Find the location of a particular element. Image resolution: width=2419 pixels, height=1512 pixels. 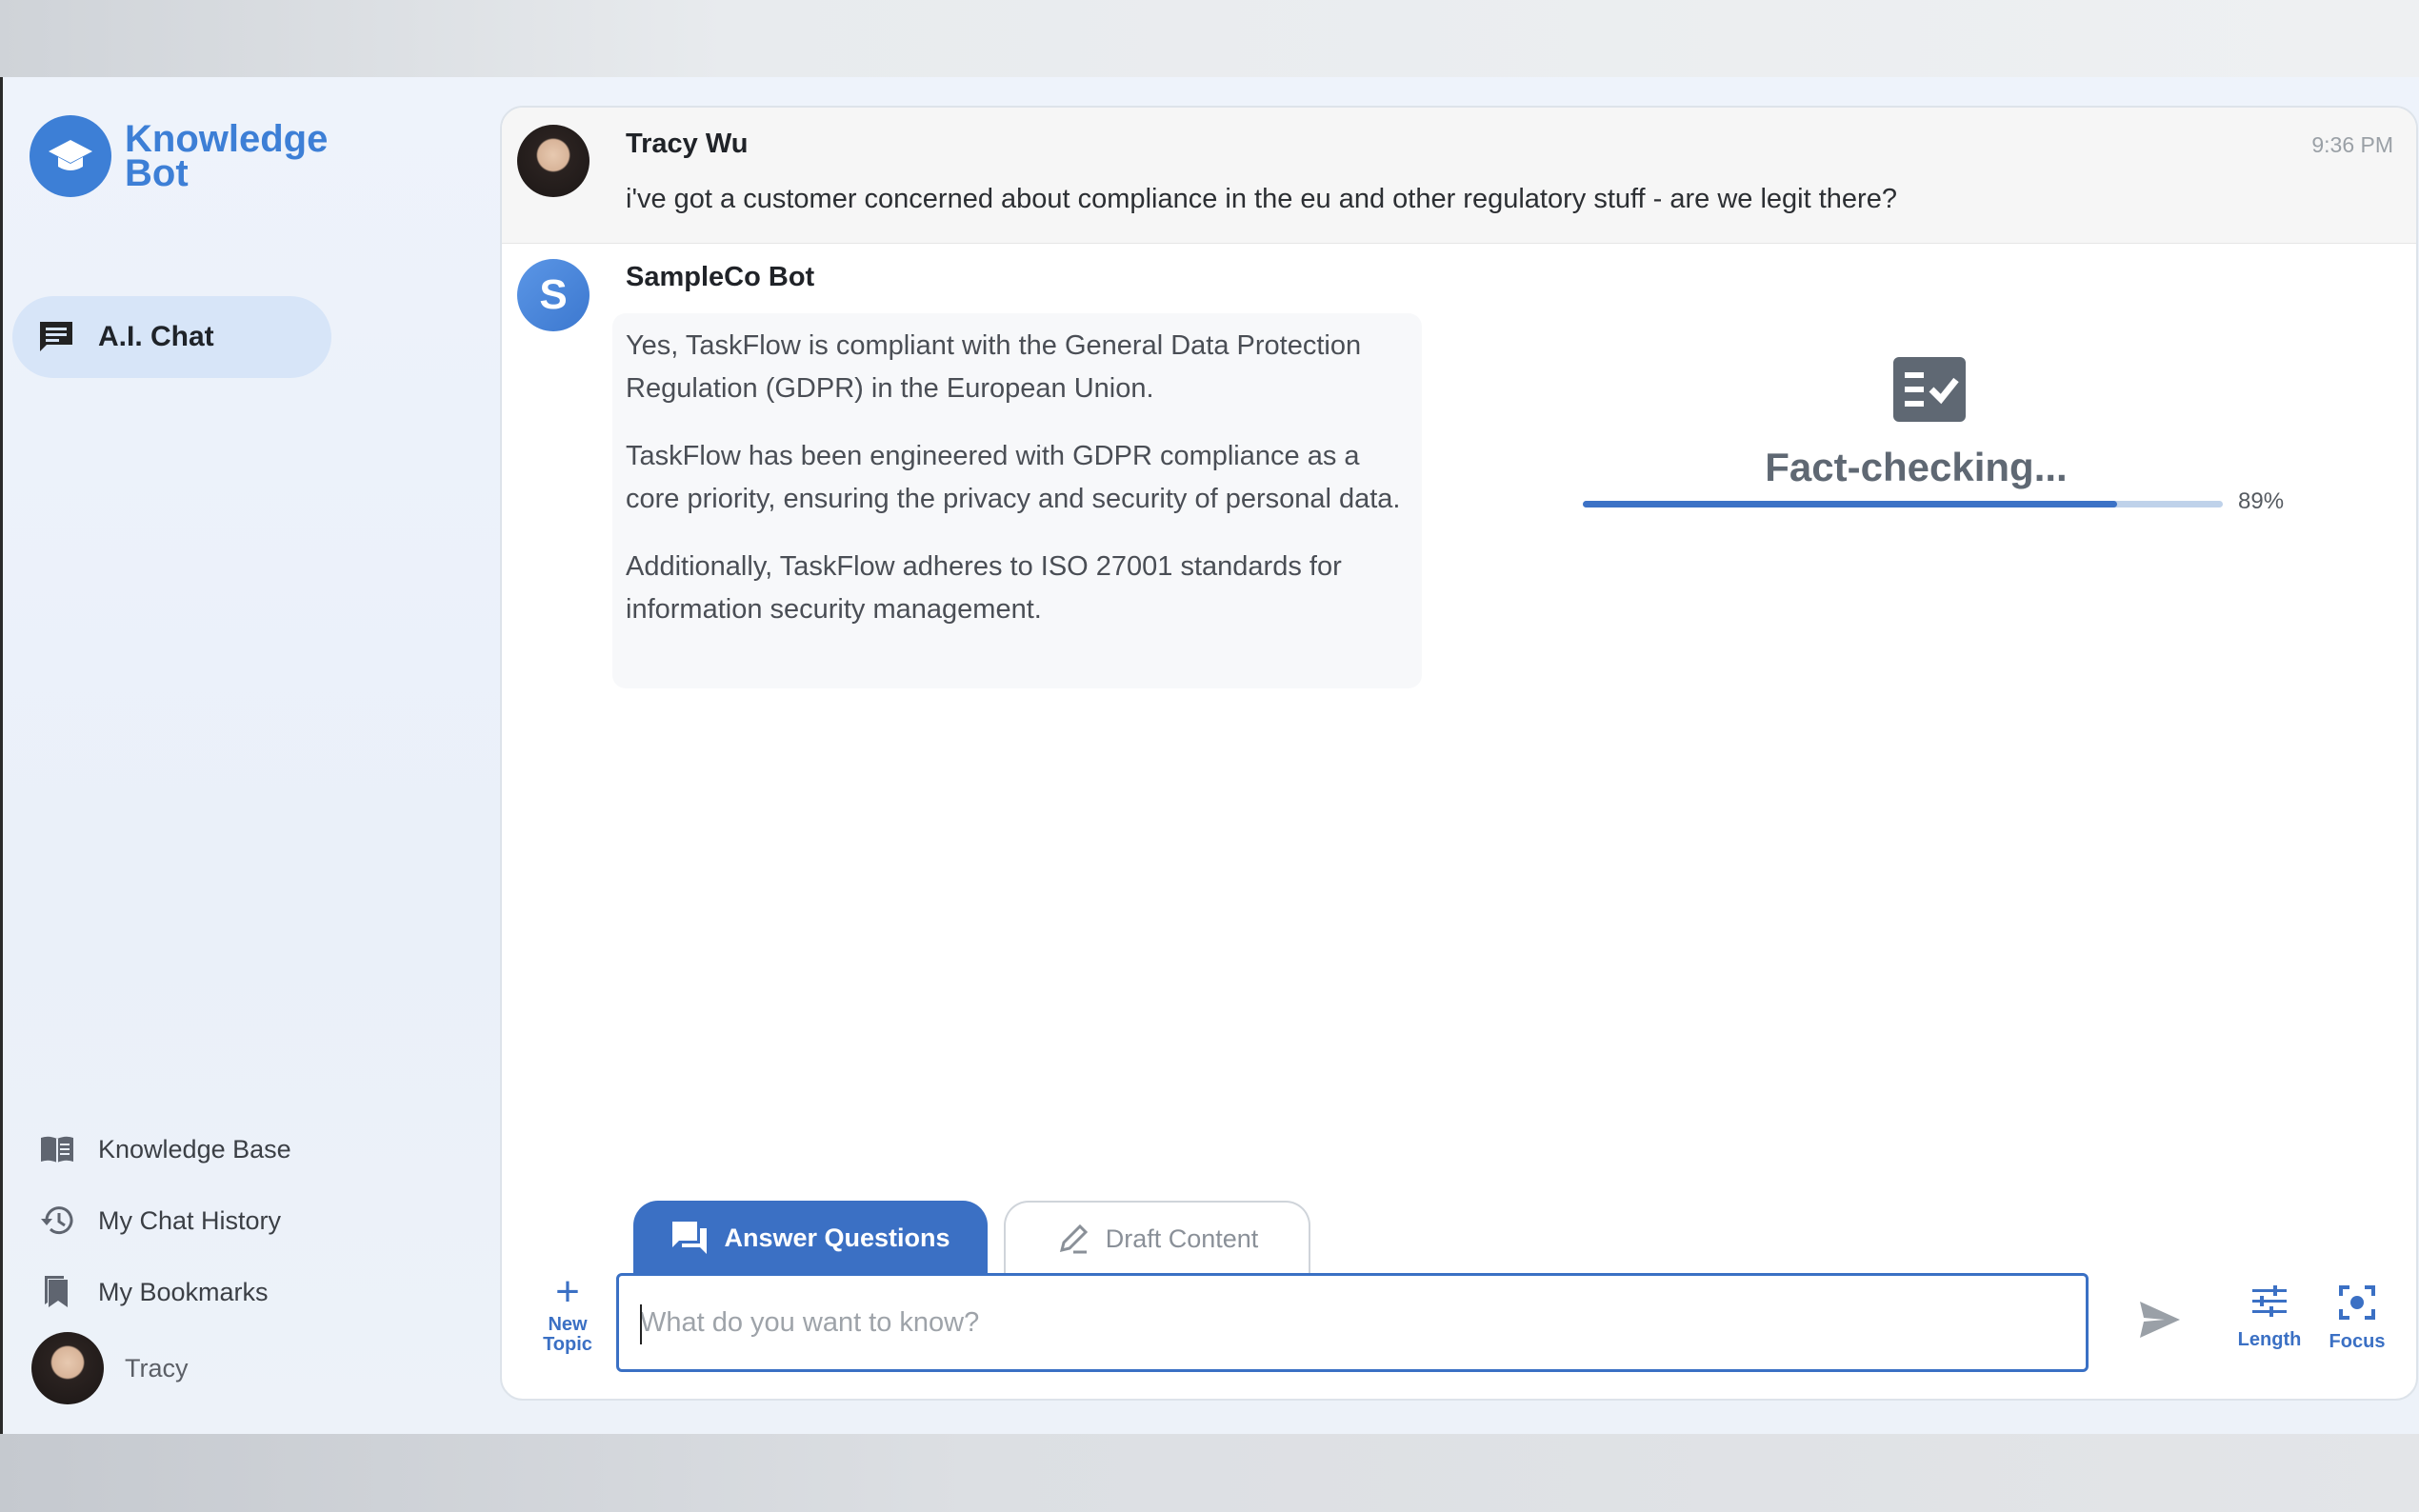

plus-icon: + is located at coordinates (567, 1291).